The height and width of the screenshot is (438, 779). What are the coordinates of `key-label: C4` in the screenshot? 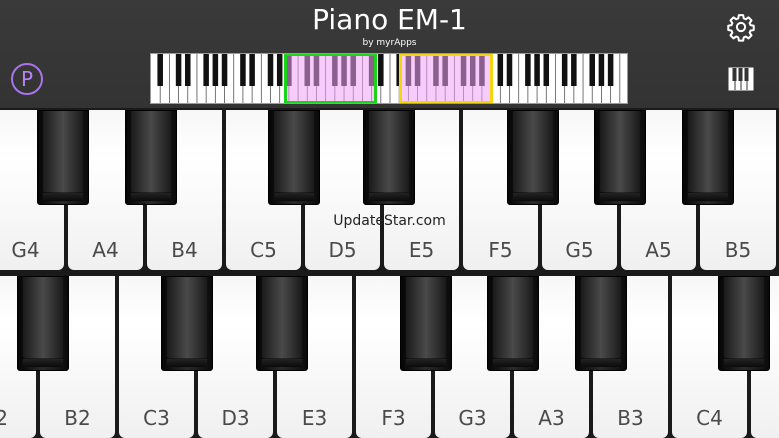 It's located at (709, 418).